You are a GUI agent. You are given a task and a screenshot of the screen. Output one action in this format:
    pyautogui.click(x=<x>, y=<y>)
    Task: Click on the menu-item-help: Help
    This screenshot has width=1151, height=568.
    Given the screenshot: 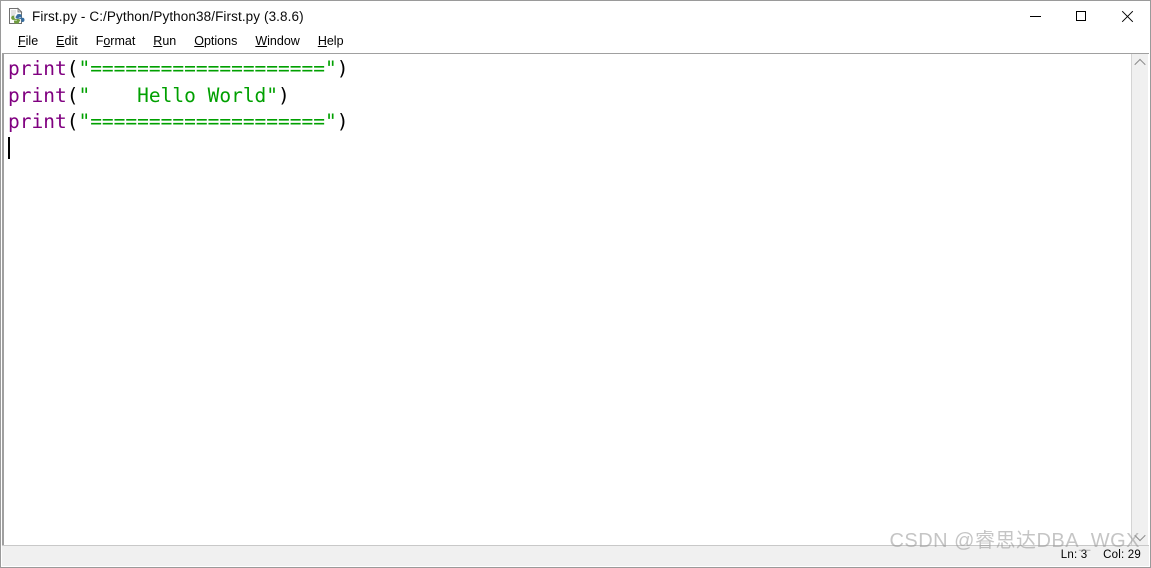 What is the action you would take?
    pyautogui.click(x=331, y=41)
    